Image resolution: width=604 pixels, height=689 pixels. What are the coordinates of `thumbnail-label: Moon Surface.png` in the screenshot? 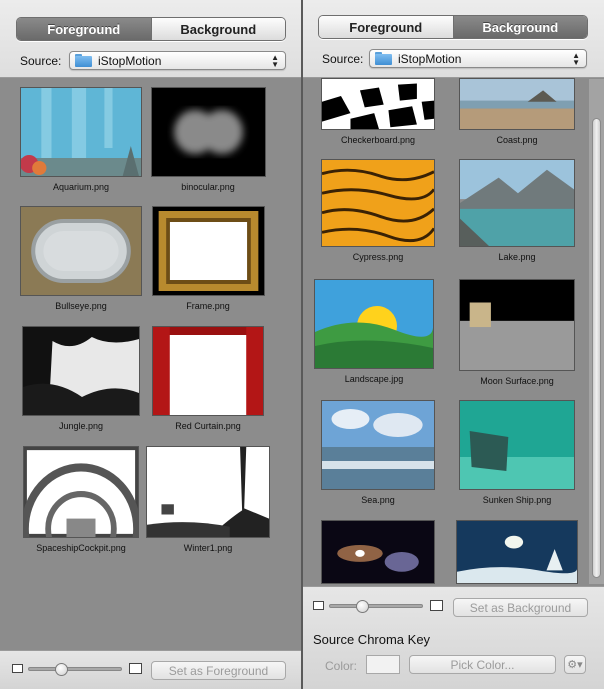 It's located at (517, 381).